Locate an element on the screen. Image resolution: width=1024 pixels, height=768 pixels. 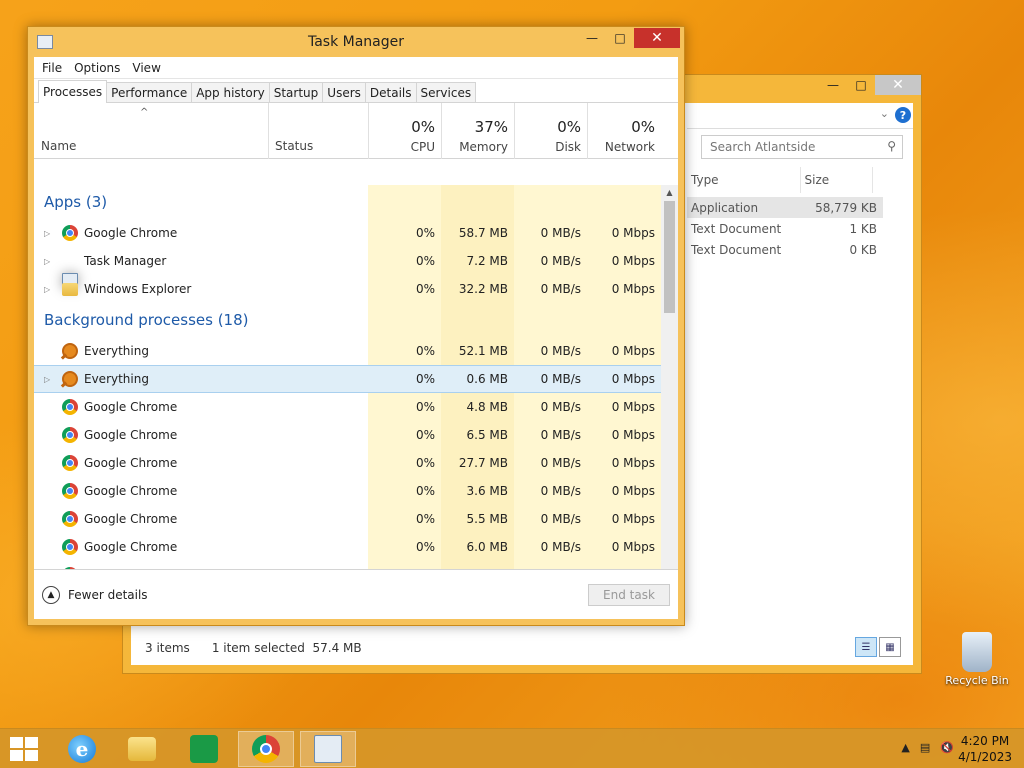
network-icon: ▤ is located at coordinates (925, 747).